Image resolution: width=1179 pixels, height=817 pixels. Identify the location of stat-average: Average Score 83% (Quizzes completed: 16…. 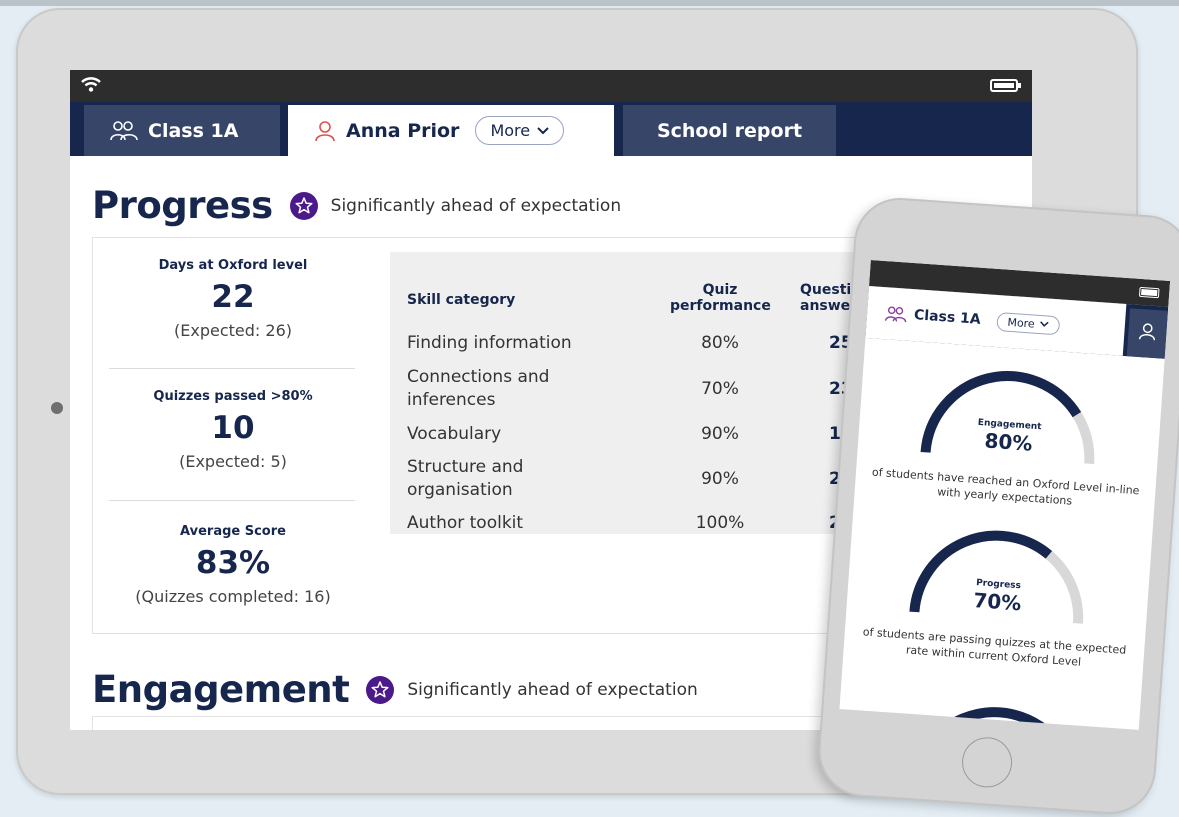
(233, 565).